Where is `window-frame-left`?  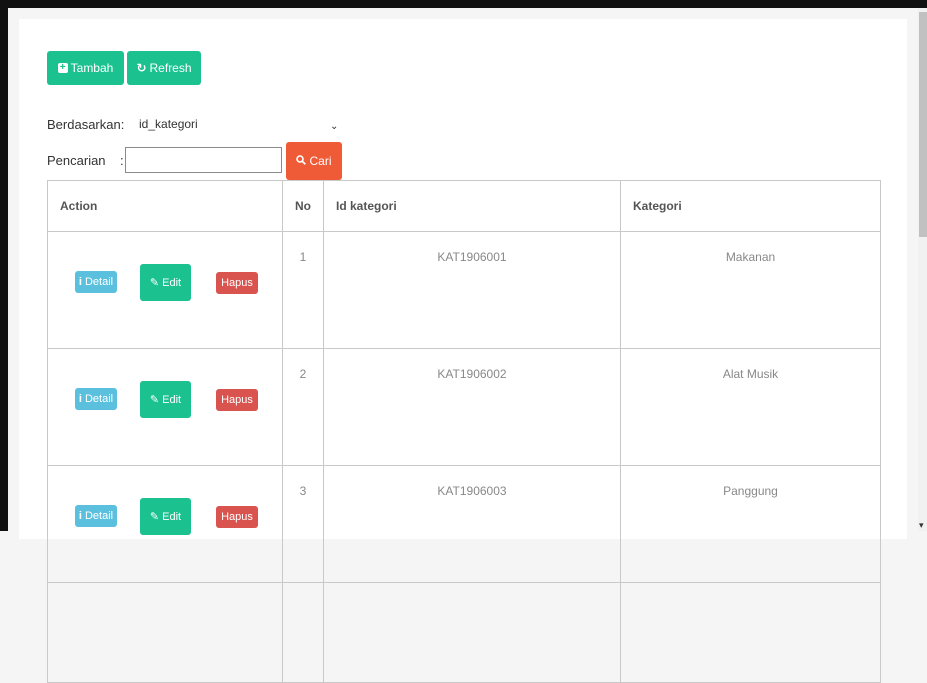 window-frame-left is located at coordinates (4, 265).